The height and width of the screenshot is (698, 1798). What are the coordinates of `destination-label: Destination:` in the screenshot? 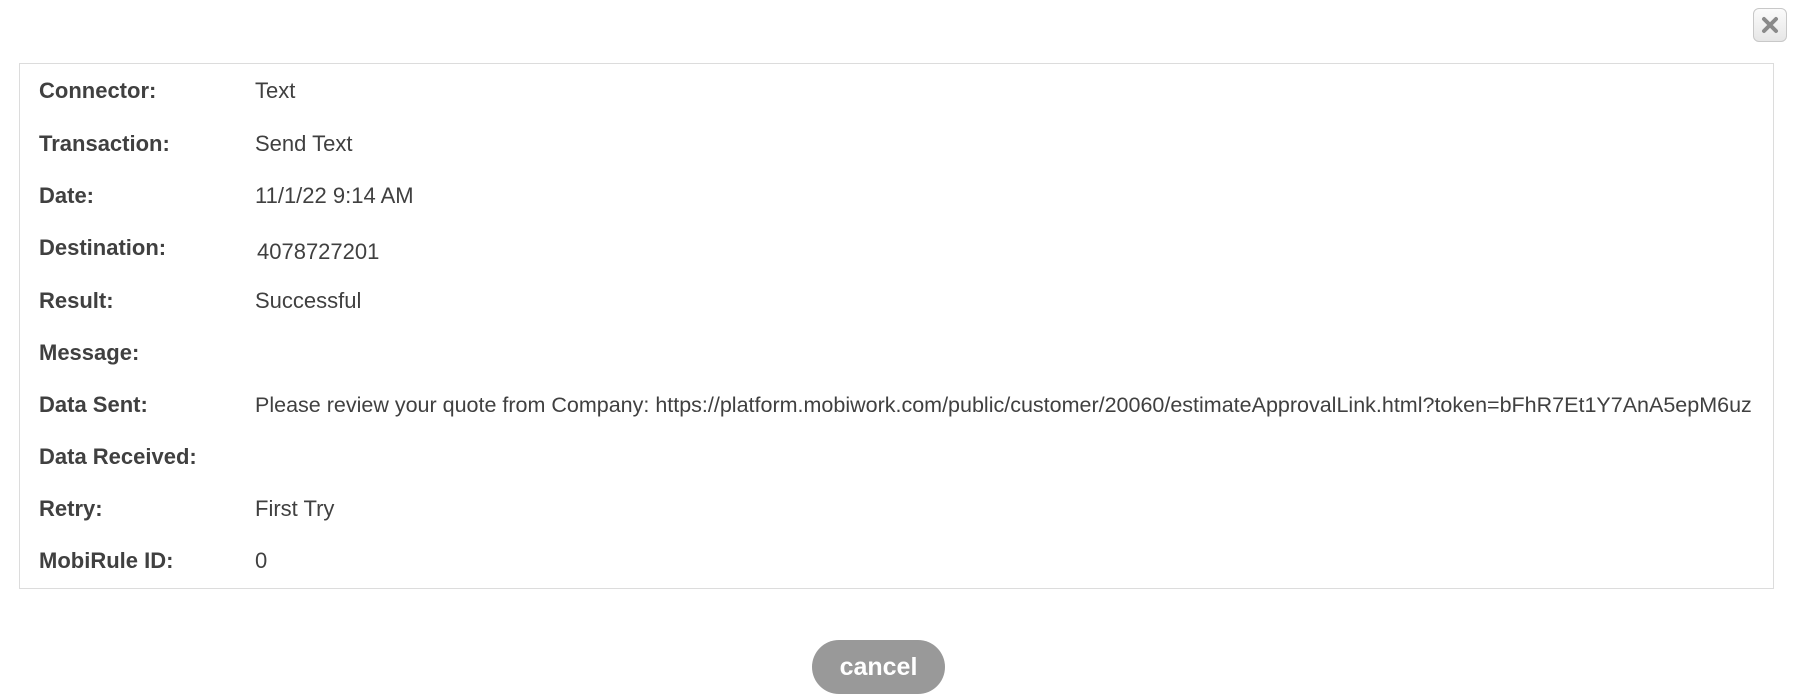 It's located at (103, 247).